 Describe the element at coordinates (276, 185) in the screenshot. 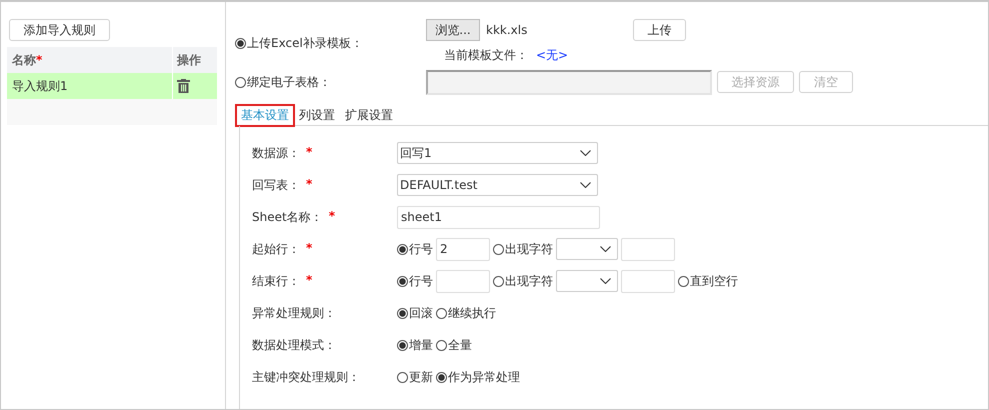

I see `field-label: 回写表：` at that location.